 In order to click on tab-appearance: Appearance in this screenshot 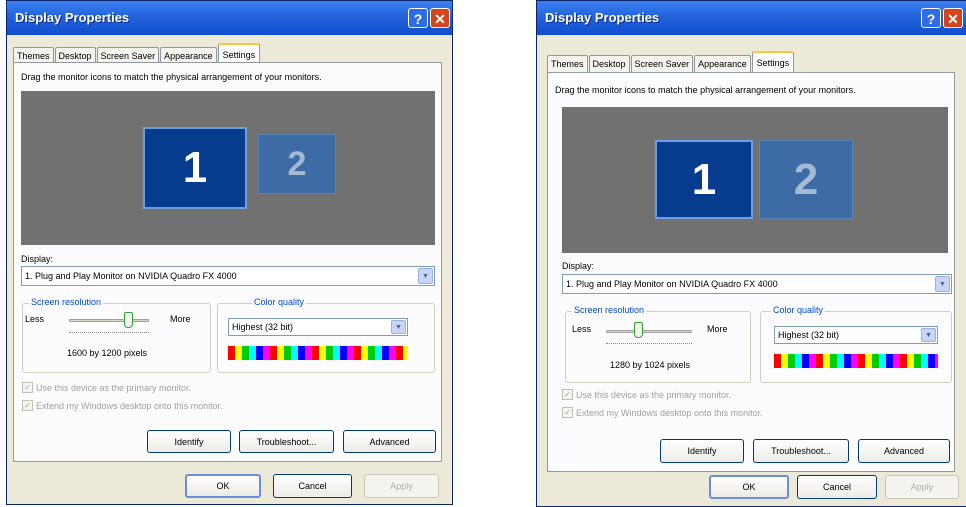, I will do `click(722, 63)`.